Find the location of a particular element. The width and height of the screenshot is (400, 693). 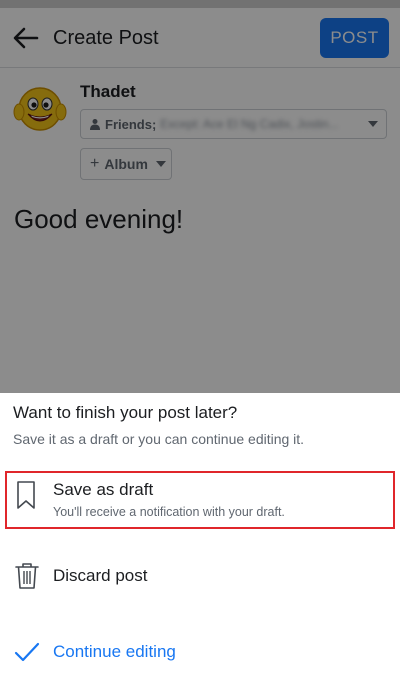

continue-editing-option: Continue editing is located at coordinates (200, 652).